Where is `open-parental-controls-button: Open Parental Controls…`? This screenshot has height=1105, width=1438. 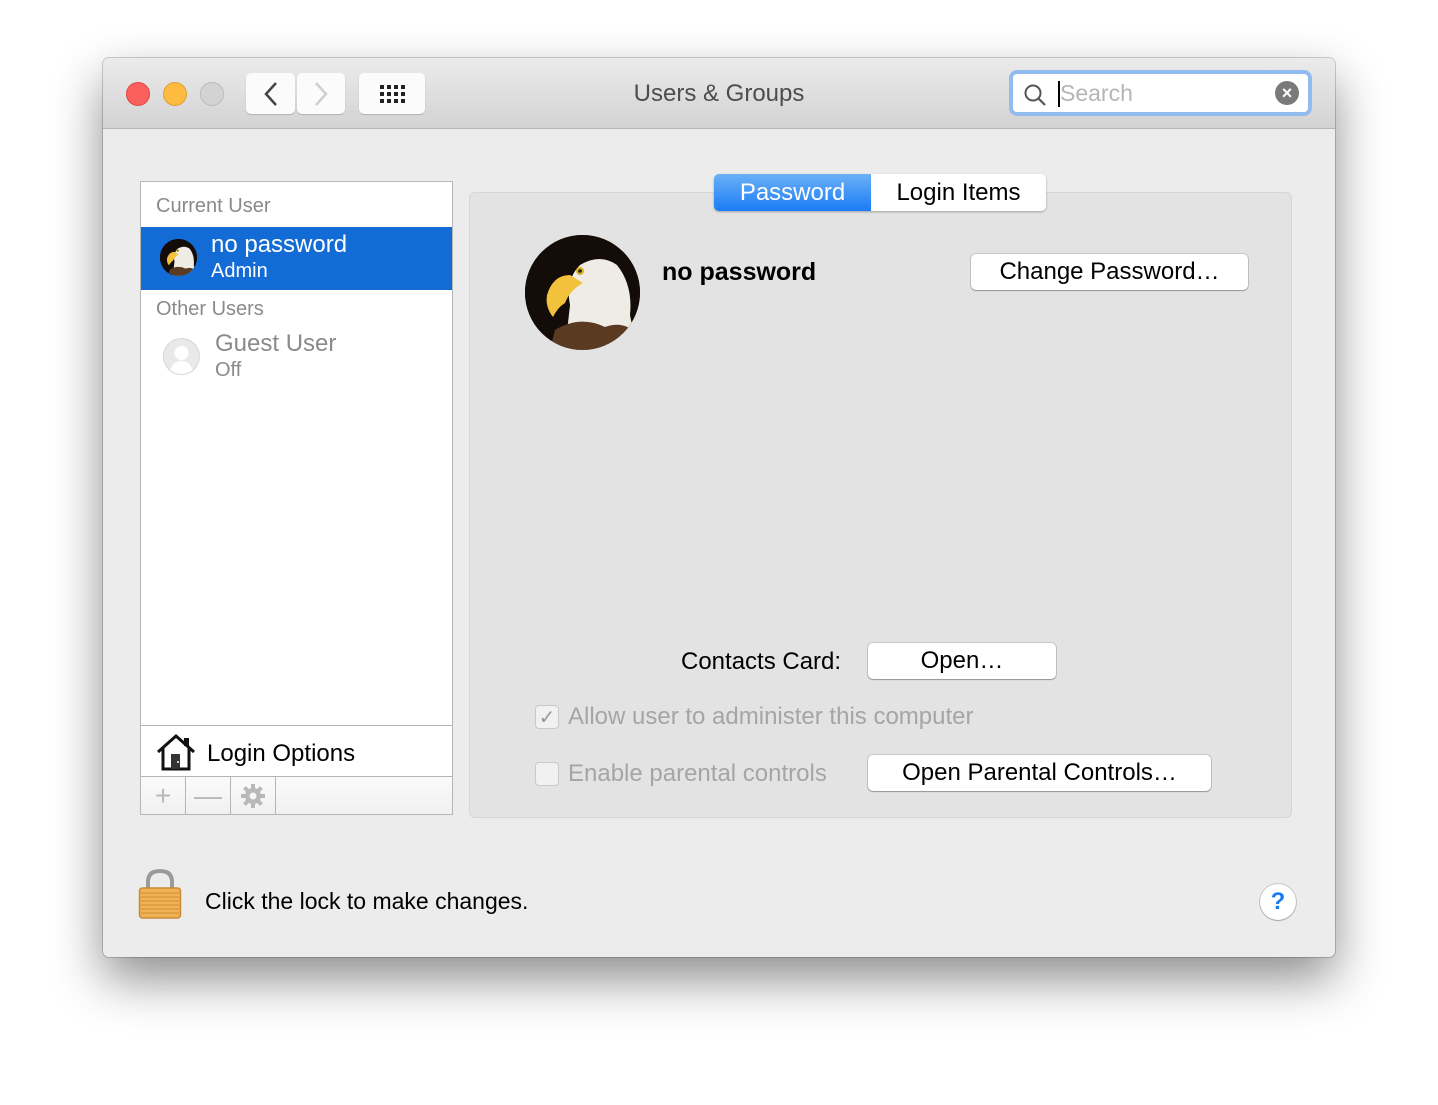 open-parental-controls-button: Open Parental Controls… is located at coordinates (1039, 773).